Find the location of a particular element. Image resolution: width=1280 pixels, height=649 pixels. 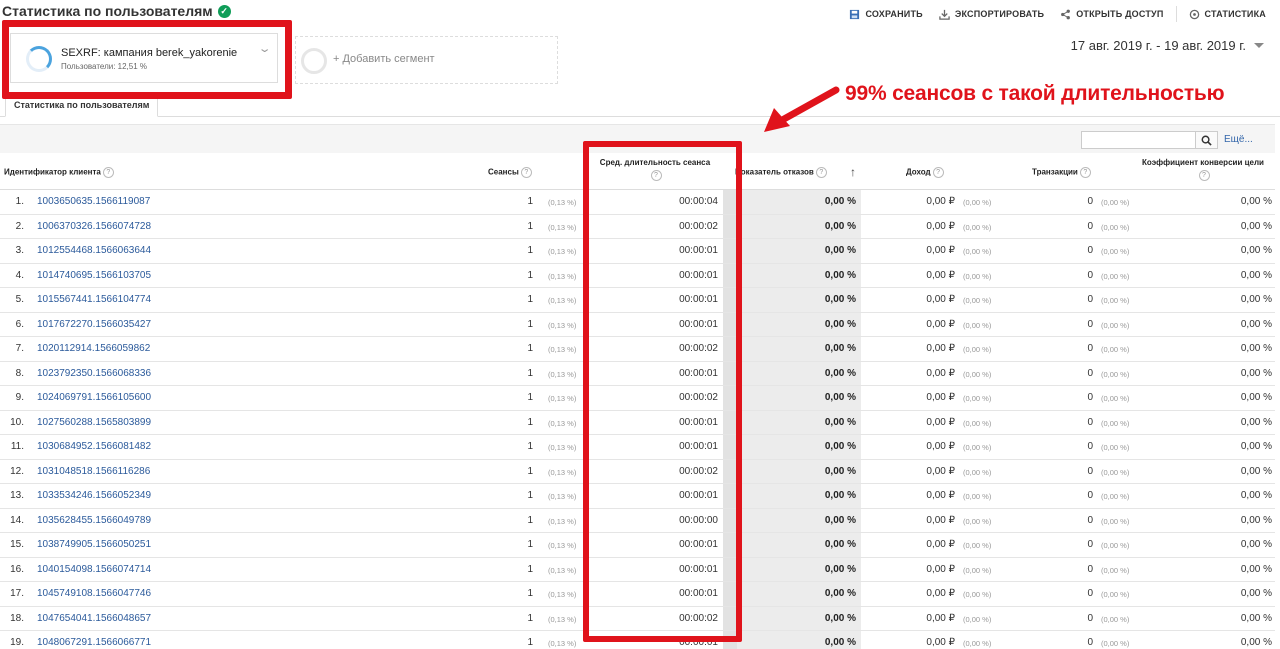

col-transactions: Транзакции? is located at coordinates (1061, 172).